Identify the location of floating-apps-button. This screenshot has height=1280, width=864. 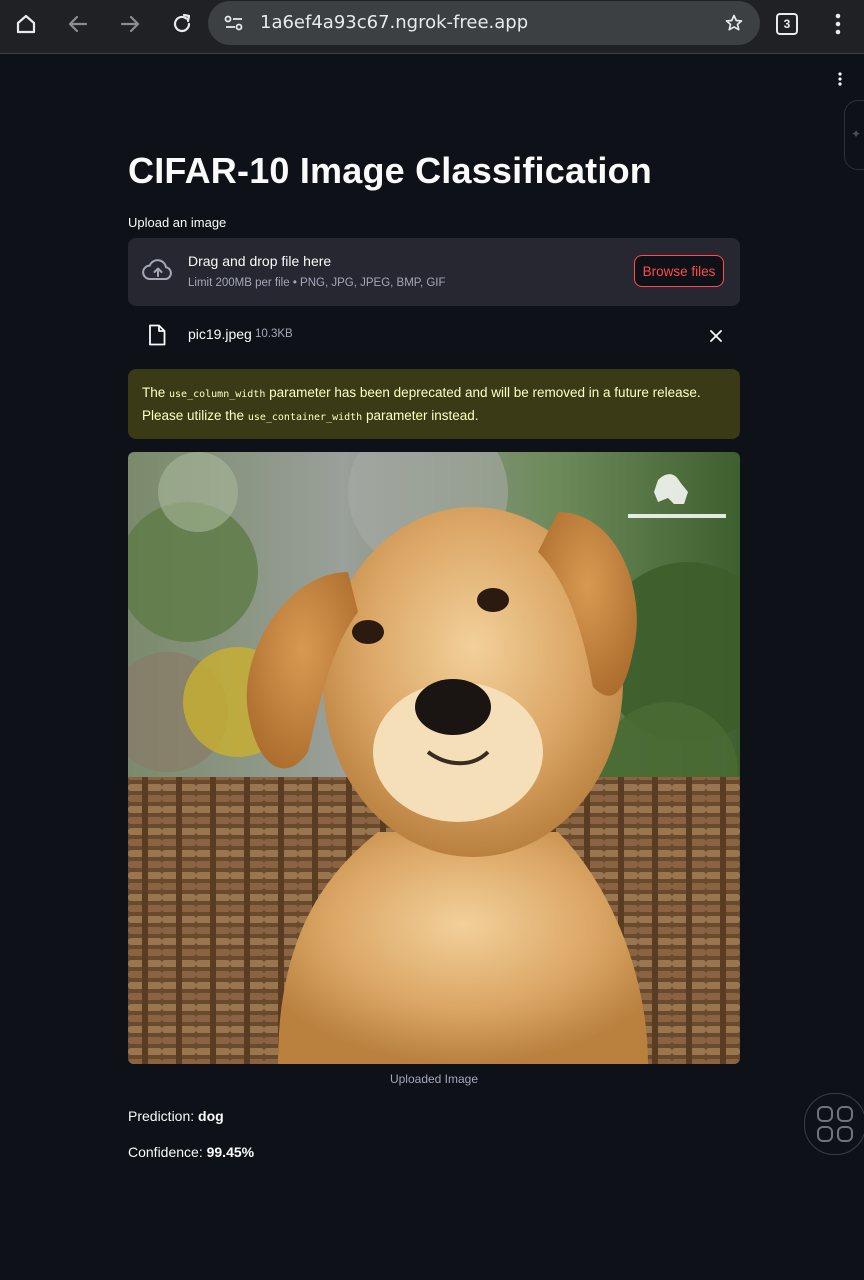
(834, 1124).